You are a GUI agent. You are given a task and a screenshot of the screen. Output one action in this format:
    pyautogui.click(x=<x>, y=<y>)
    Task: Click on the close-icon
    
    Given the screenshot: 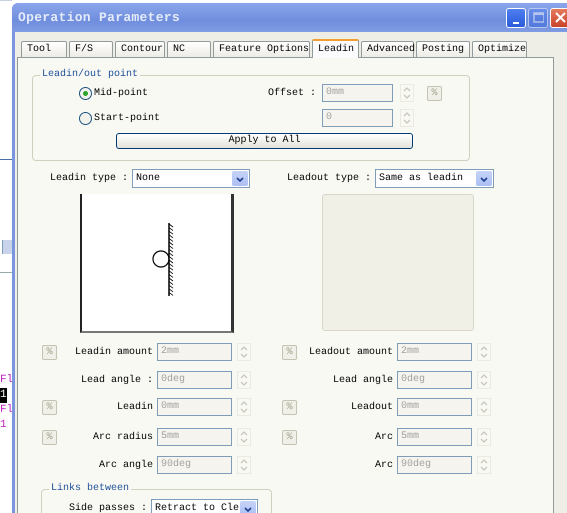 What is the action you would take?
    pyautogui.click(x=560, y=17)
    